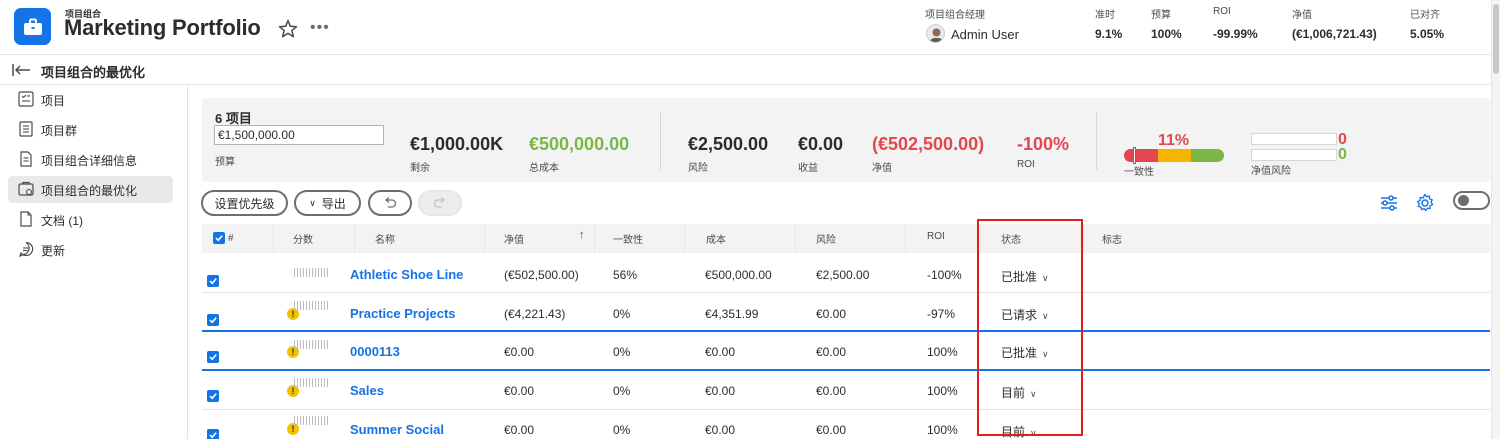 The image size is (1500, 439). I want to click on column-header-net: 净值 ↑, so click(540, 238).